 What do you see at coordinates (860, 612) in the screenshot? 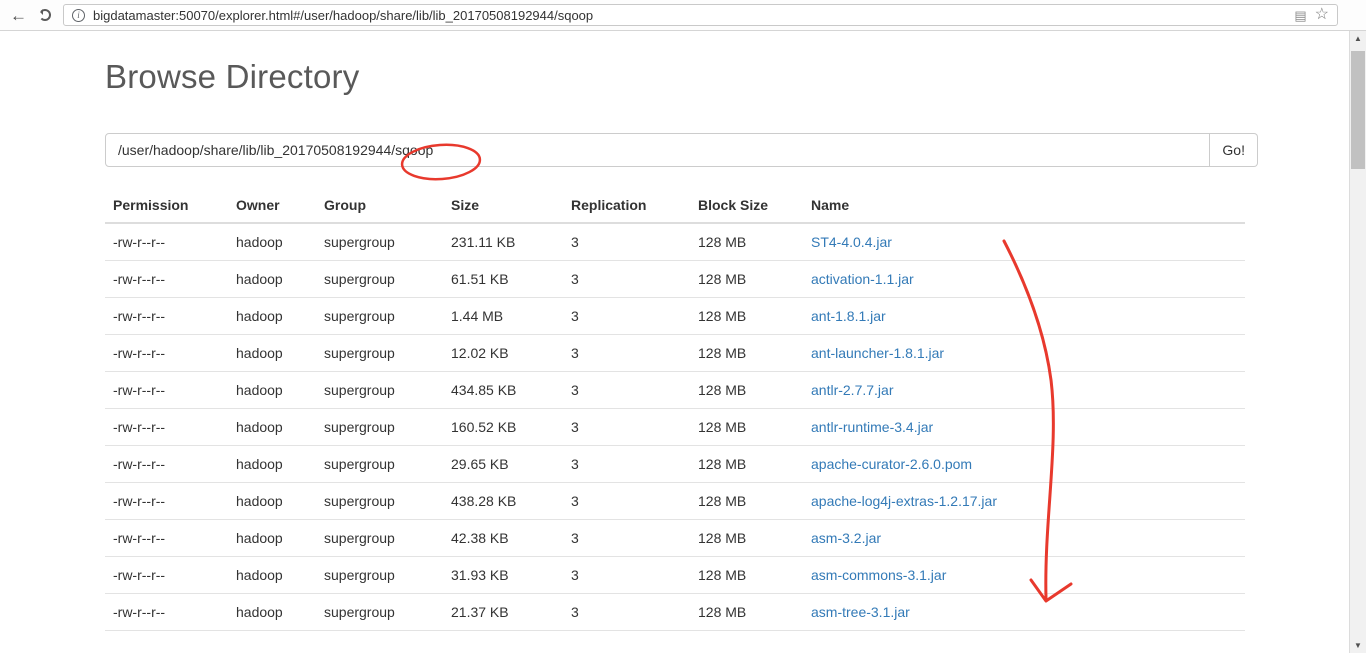
I see `file-link: asm-tree-3.1.jar` at bounding box center [860, 612].